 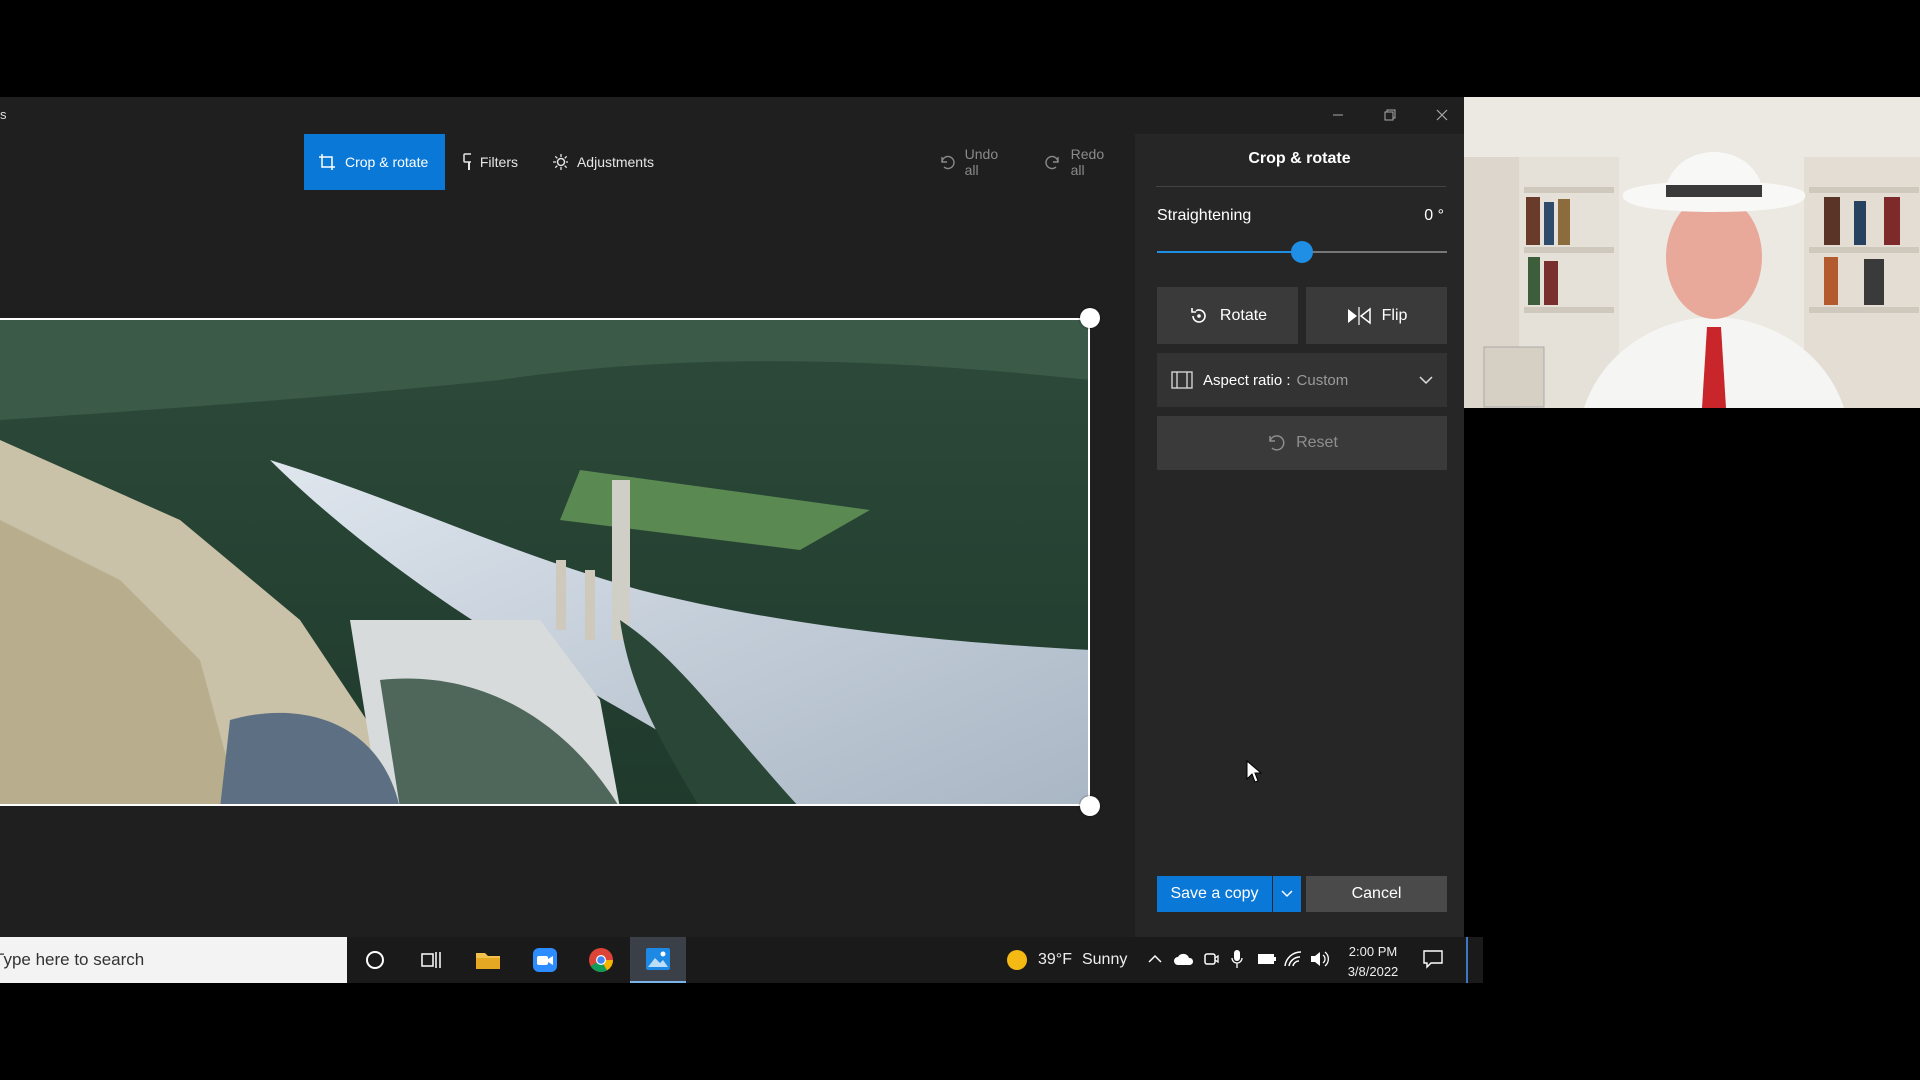 I want to click on slider-thumb, so click(x=1302, y=252).